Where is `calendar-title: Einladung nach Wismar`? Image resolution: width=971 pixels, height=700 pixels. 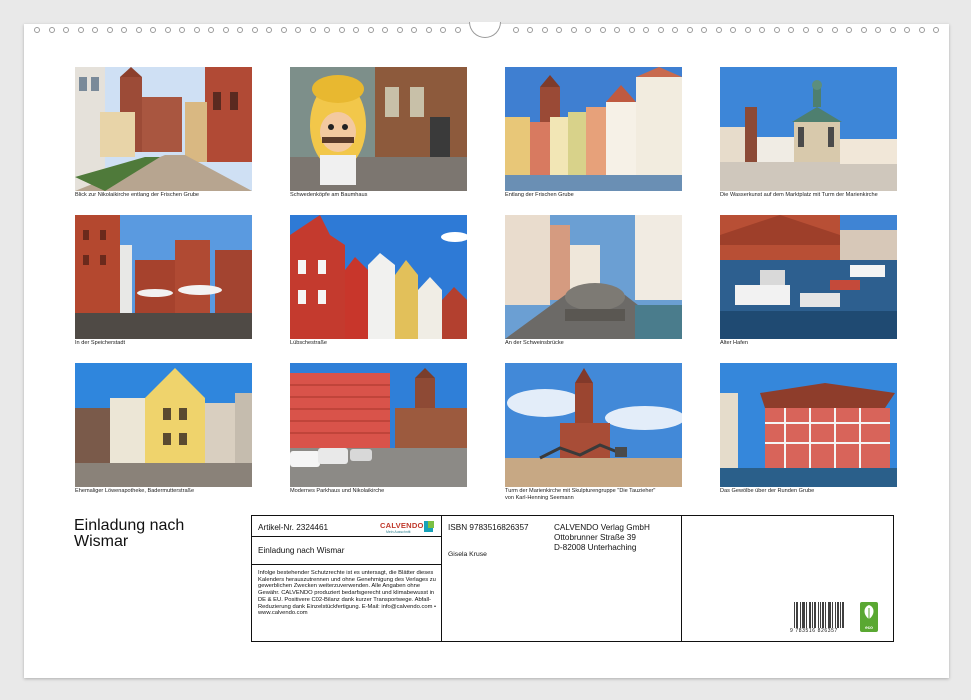
calendar-title: Einladung nach Wismar is located at coordinates (159, 534).